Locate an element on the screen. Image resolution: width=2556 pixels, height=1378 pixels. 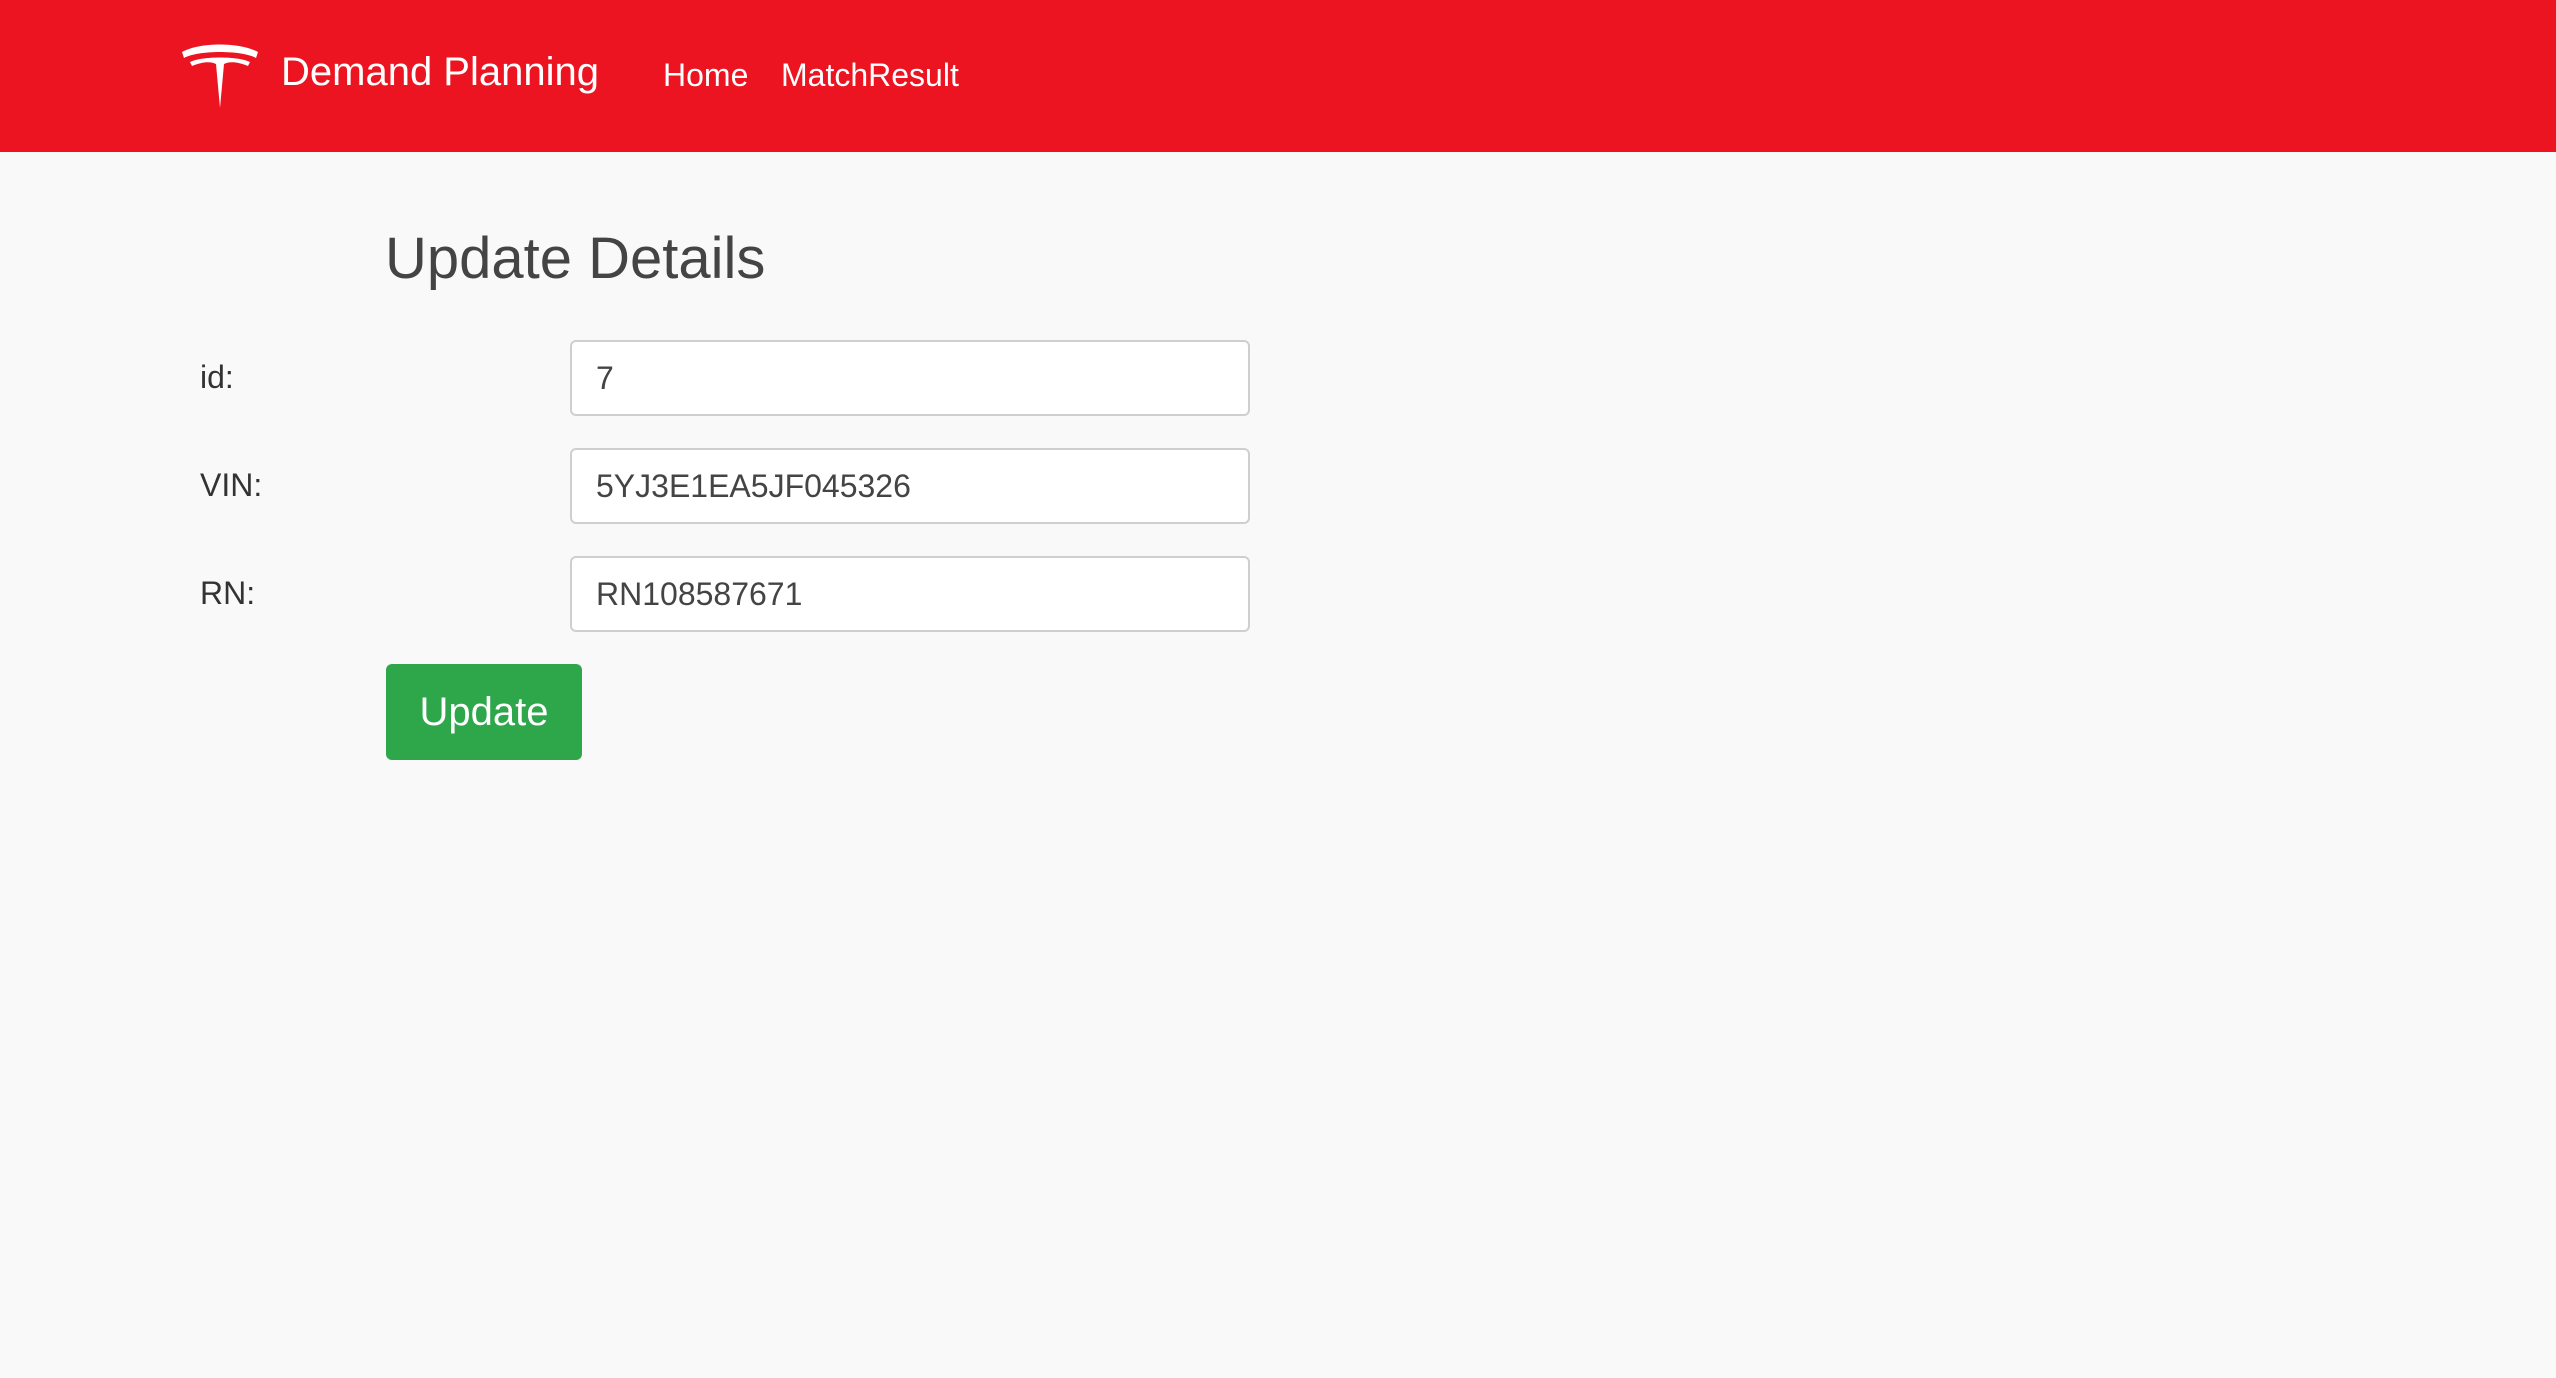
nav-link-matchresult: MatchResult is located at coordinates (870, 75).